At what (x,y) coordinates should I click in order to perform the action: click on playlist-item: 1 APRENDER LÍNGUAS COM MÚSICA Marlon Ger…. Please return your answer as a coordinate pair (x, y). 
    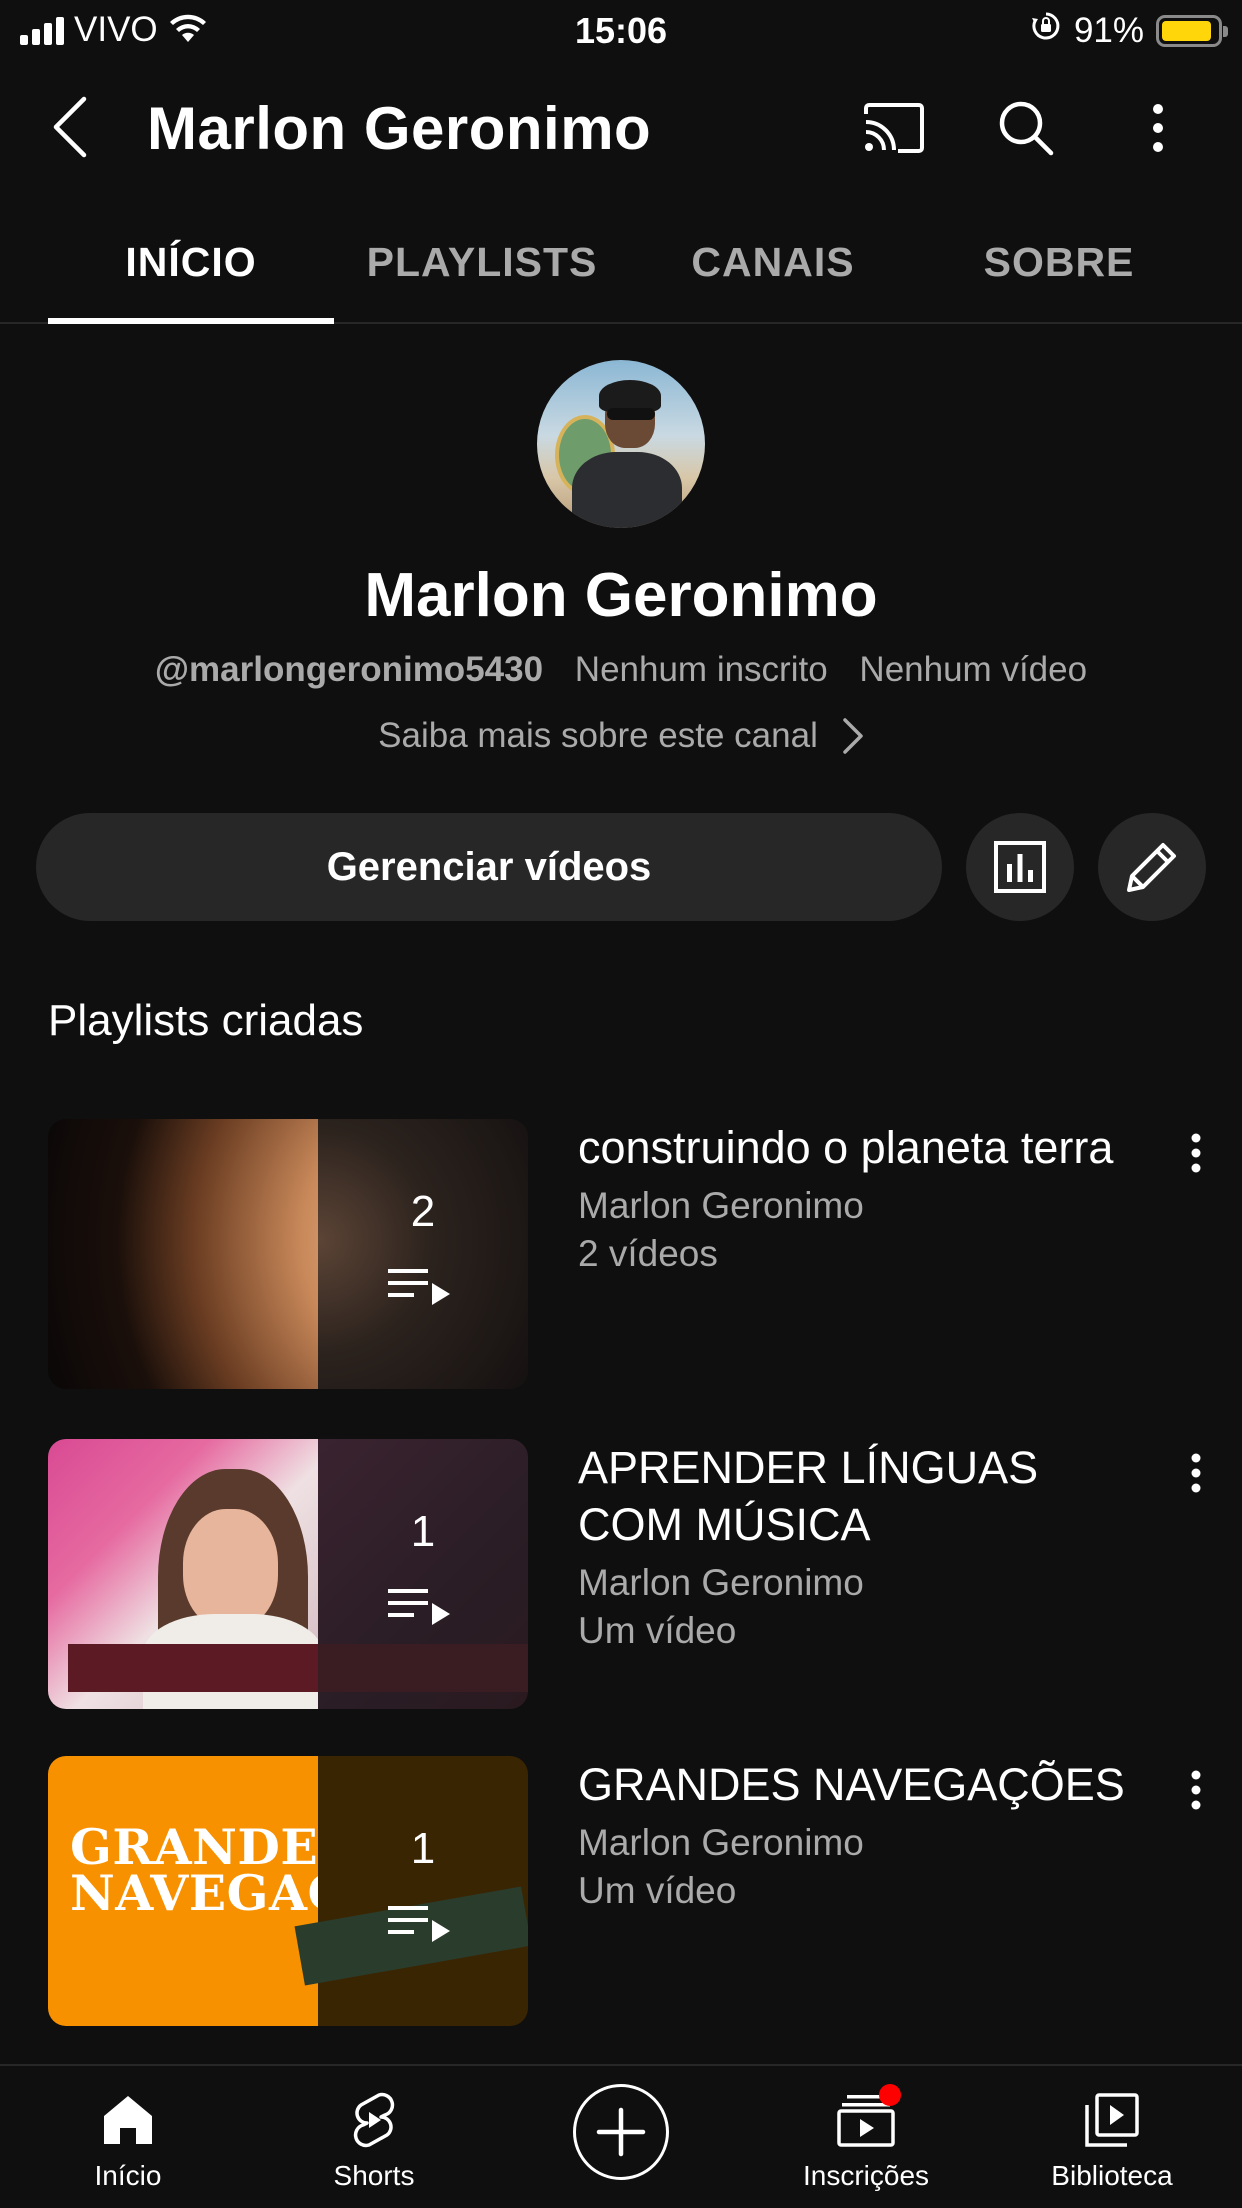
    Looking at the image, I should click on (633, 1575).